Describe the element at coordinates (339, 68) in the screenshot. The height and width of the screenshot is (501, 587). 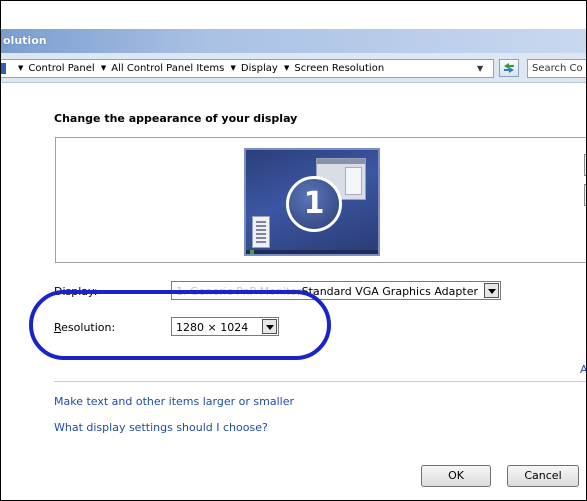
I see `breadcrumb-screen-resolution: Screen Resolution` at that location.